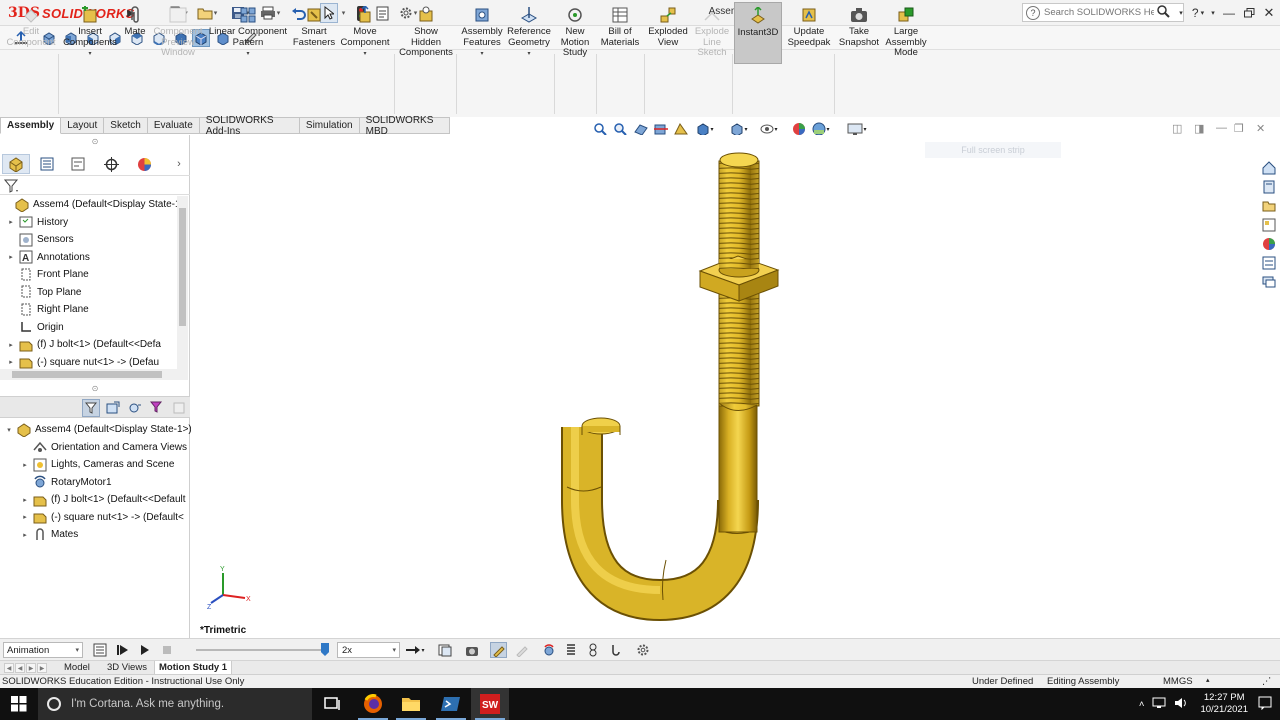 This screenshot has height=720, width=1280. Describe the element at coordinates (451, 704) in the screenshot. I see `powershell-icon` at that location.